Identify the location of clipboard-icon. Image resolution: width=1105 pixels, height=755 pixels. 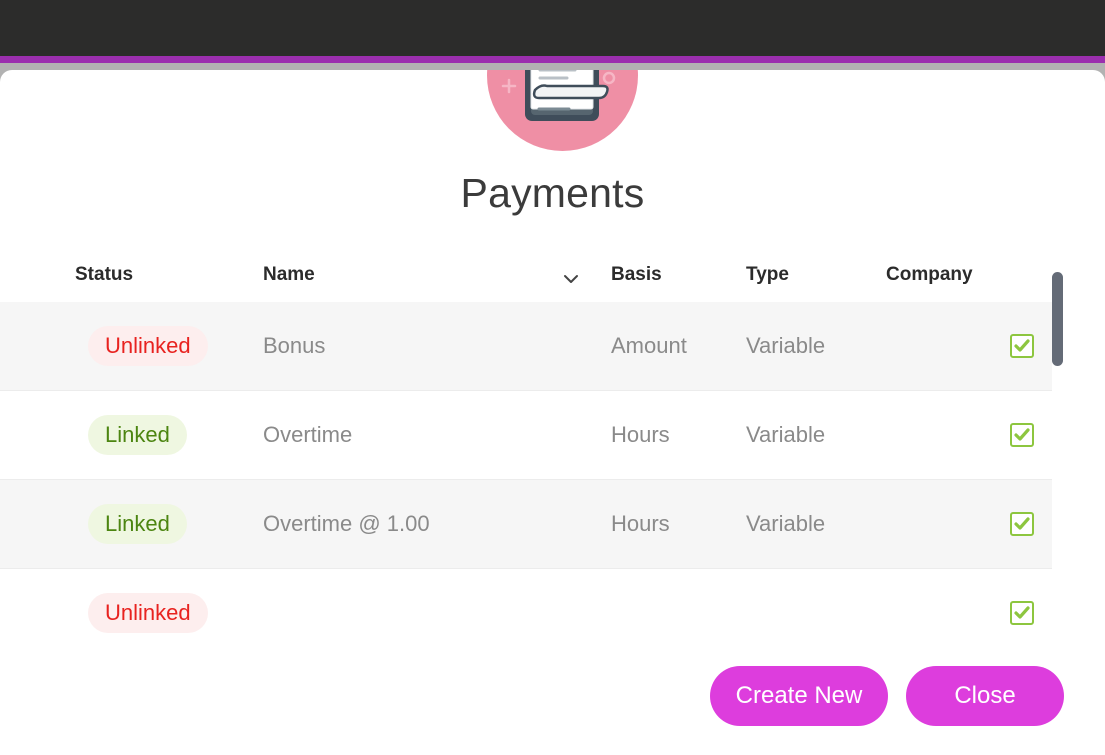
(562, 110).